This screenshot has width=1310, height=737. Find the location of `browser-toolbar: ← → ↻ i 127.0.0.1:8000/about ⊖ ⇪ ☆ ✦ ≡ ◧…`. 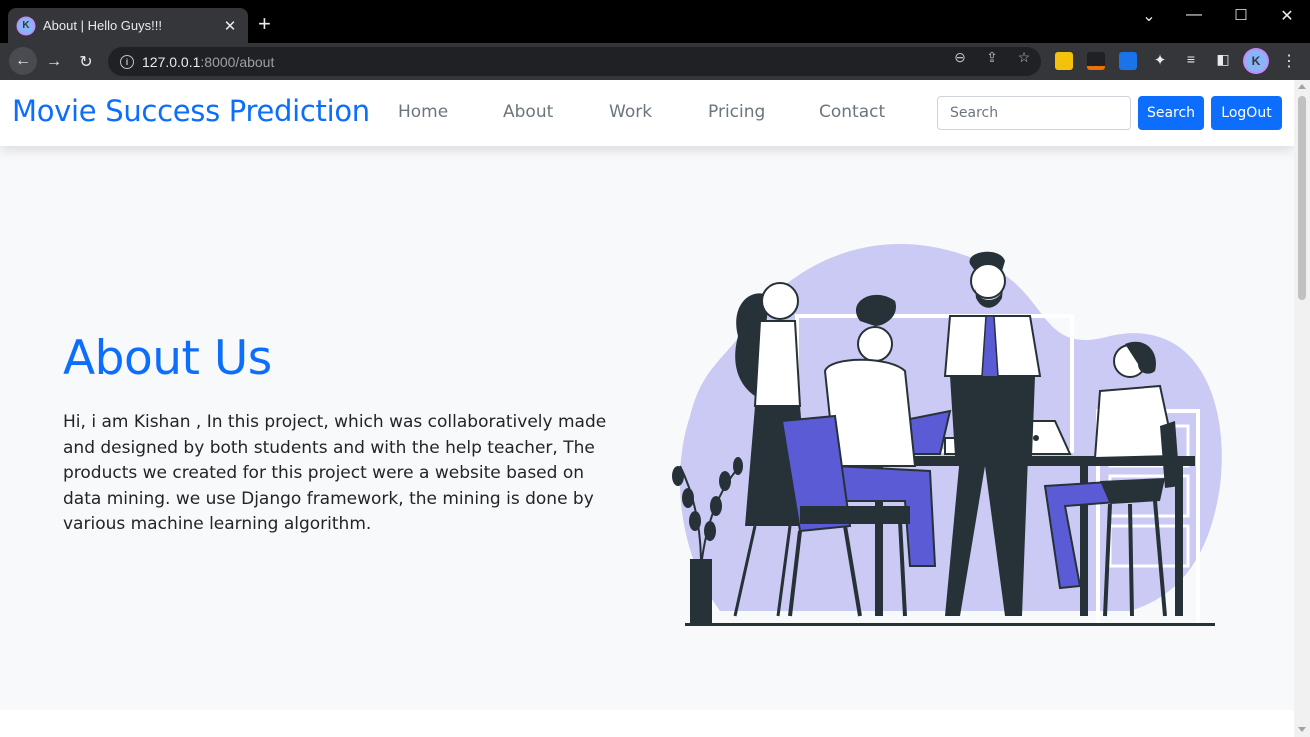

browser-toolbar: ← → ↻ i 127.0.0.1:8000/about ⊖ ⇪ ☆ ✦ ≡ ◧… is located at coordinates (655, 61).